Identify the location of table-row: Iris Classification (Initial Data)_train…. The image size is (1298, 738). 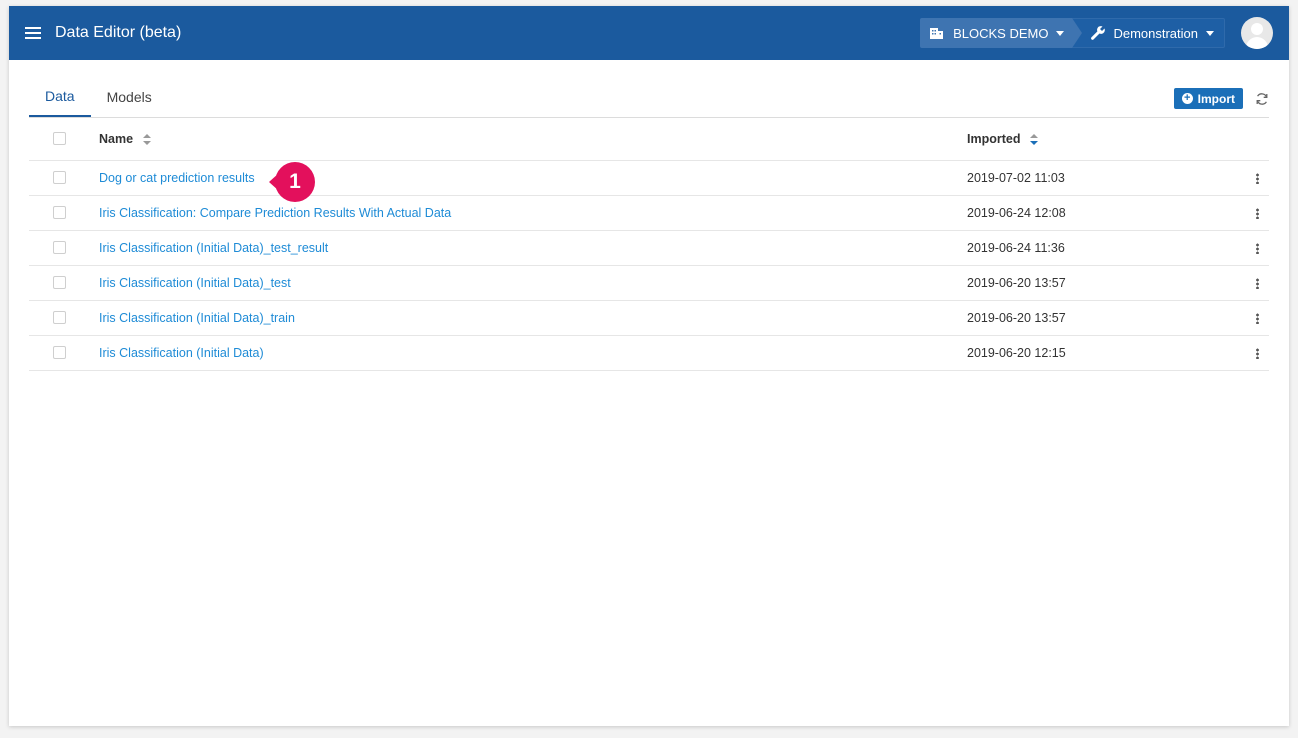
(649, 318).